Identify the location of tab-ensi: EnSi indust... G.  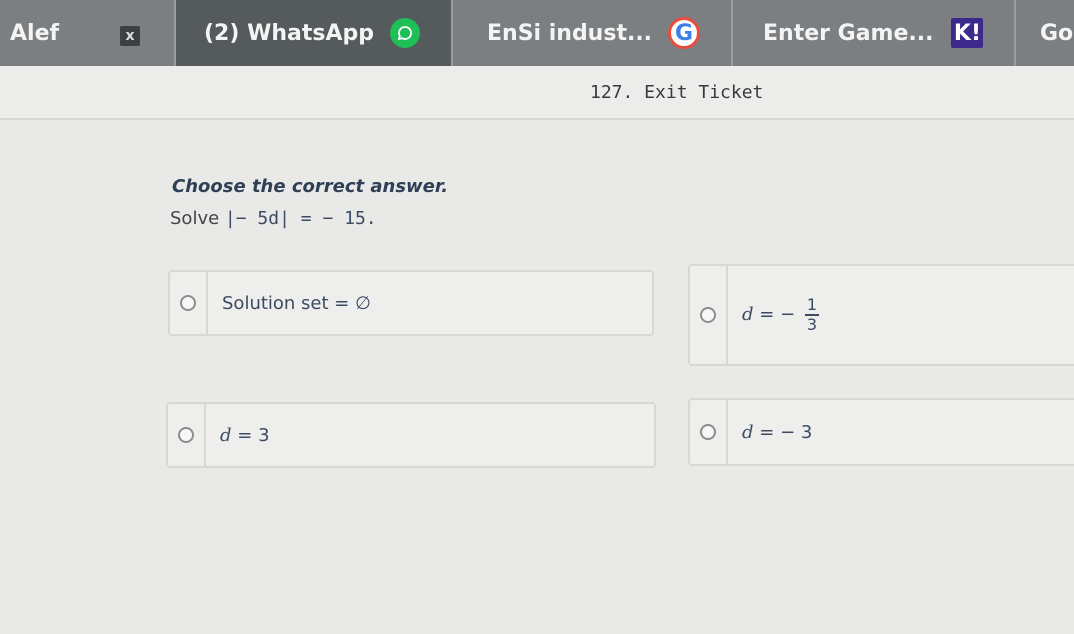
(593, 33).